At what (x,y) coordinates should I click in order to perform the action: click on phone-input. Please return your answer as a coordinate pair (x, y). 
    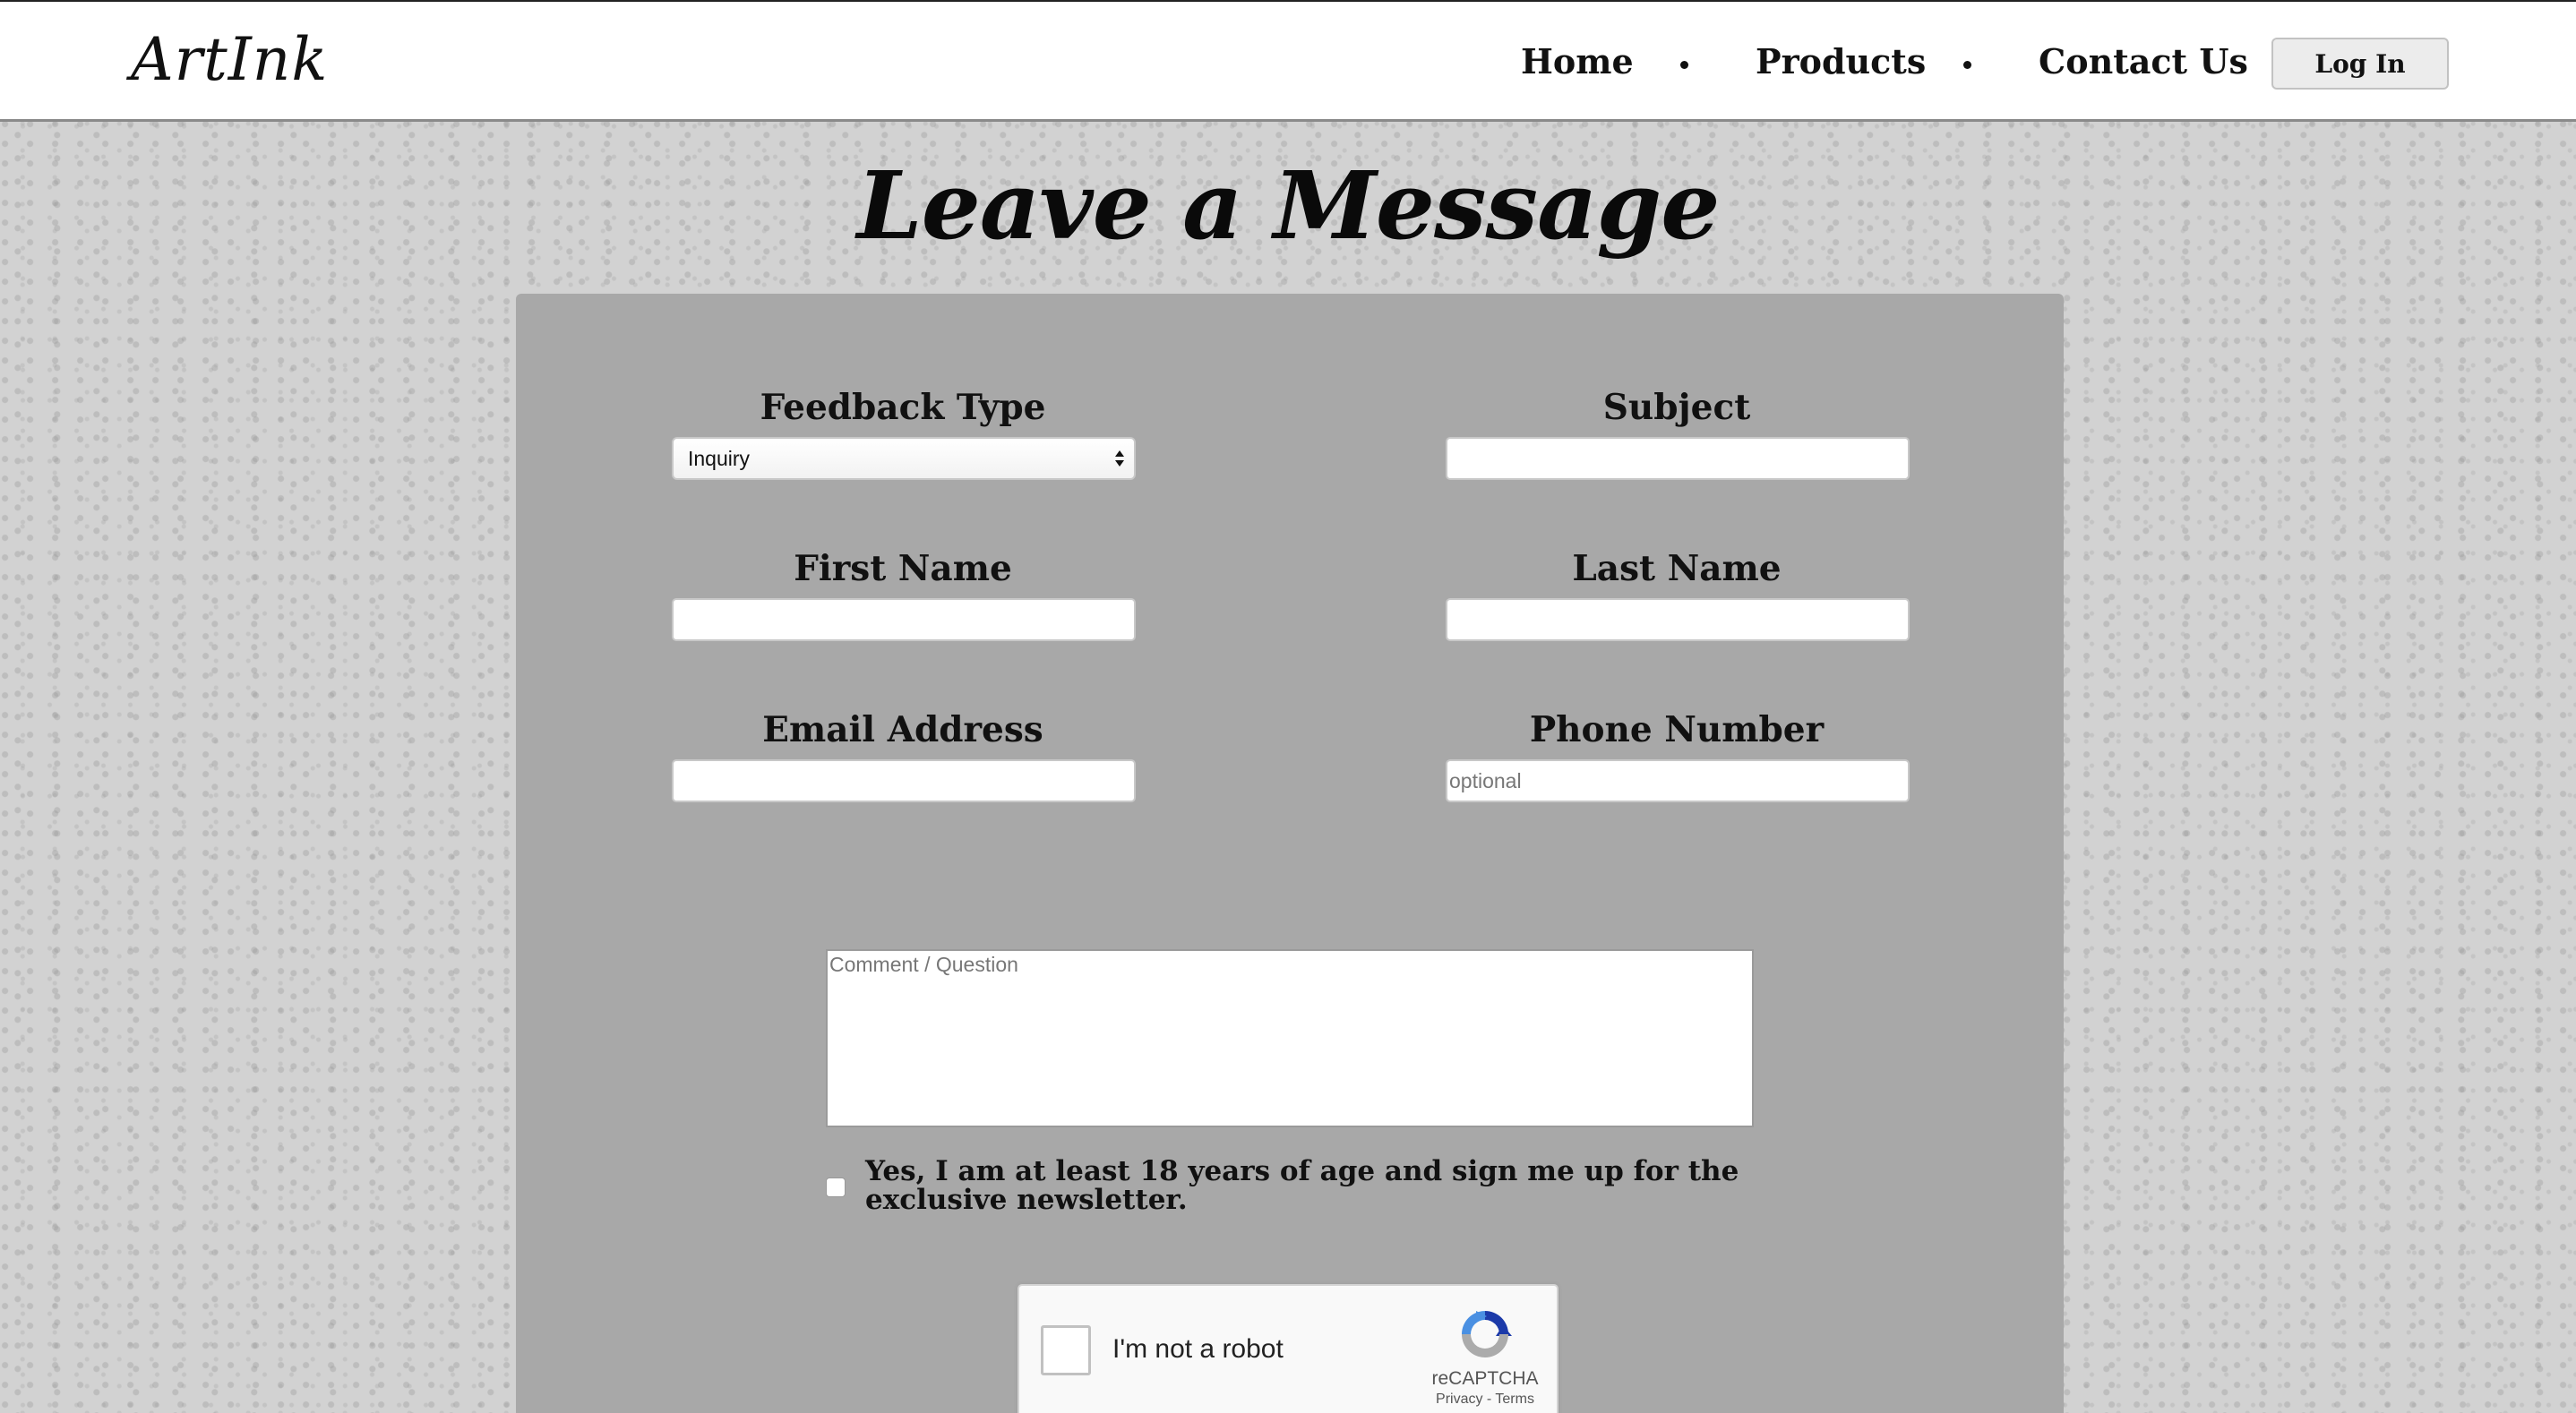
    Looking at the image, I should click on (1678, 781).